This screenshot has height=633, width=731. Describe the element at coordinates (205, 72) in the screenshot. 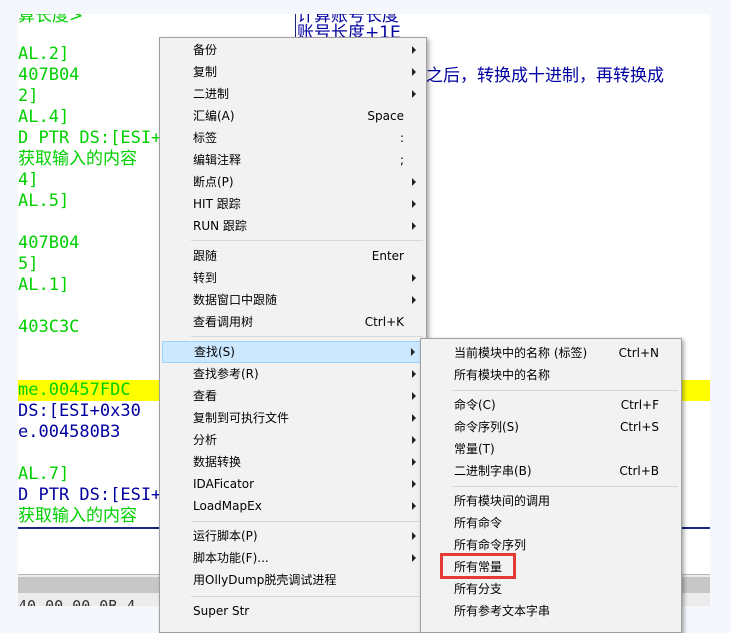

I see `menu-item-label: 复制` at that location.